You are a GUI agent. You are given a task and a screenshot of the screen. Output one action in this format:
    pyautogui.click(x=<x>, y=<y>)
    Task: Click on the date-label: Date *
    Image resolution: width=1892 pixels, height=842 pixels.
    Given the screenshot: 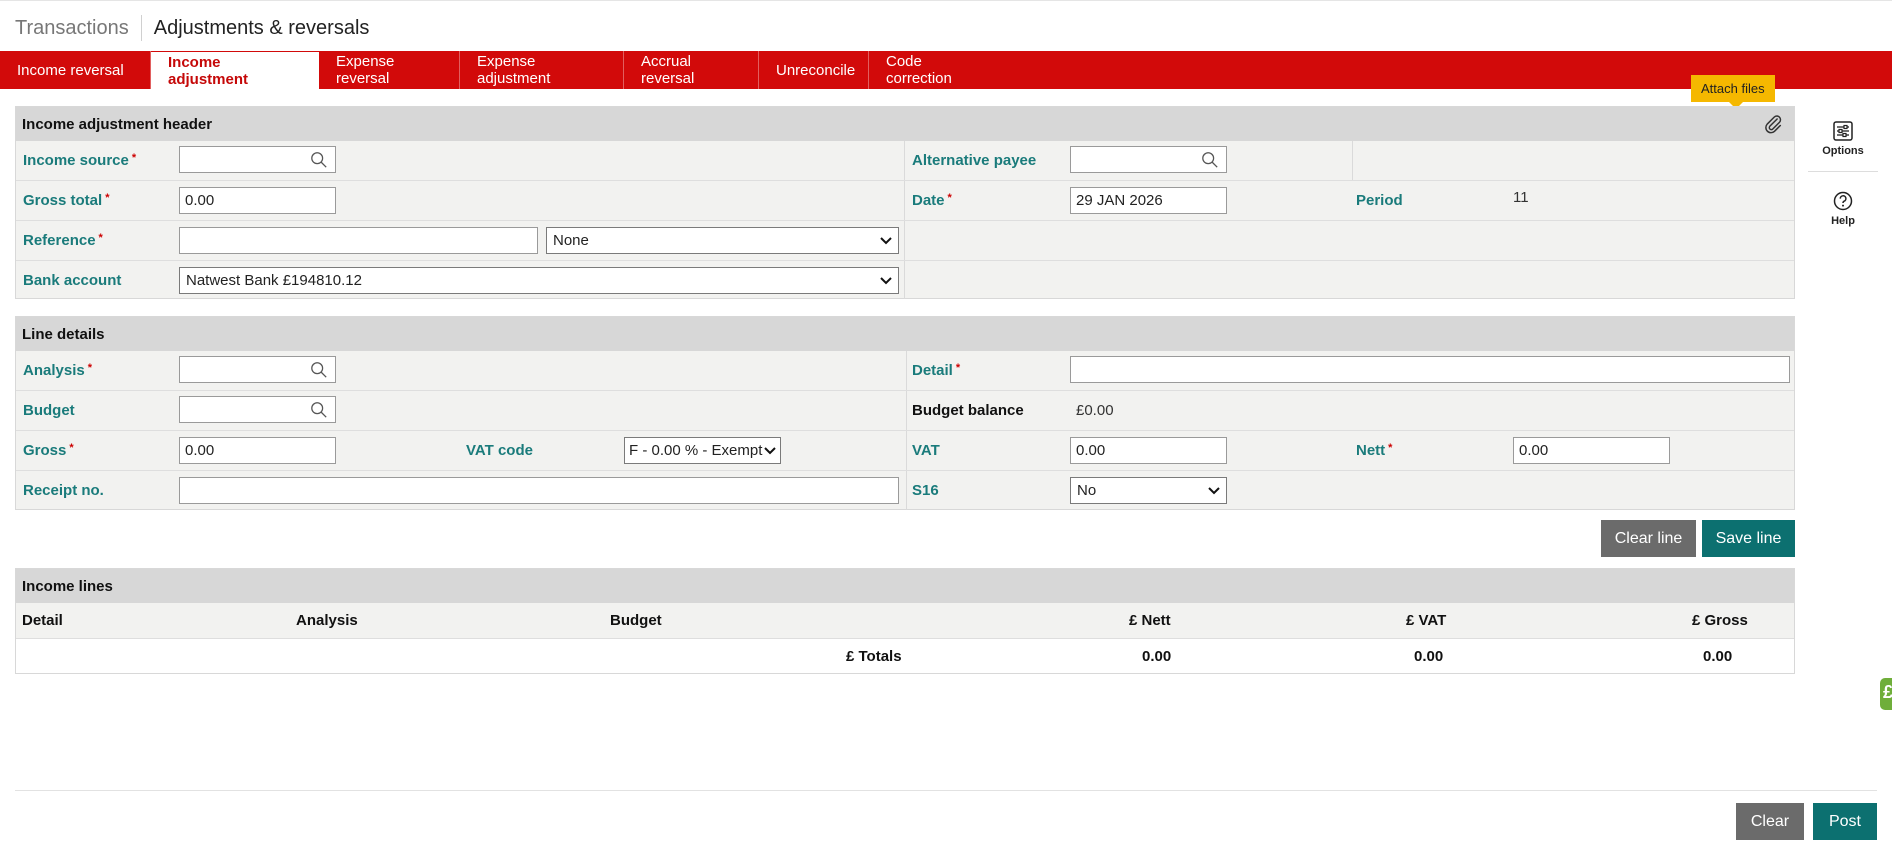 What is the action you would take?
    pyautogui.click(x=932, y=200)
    